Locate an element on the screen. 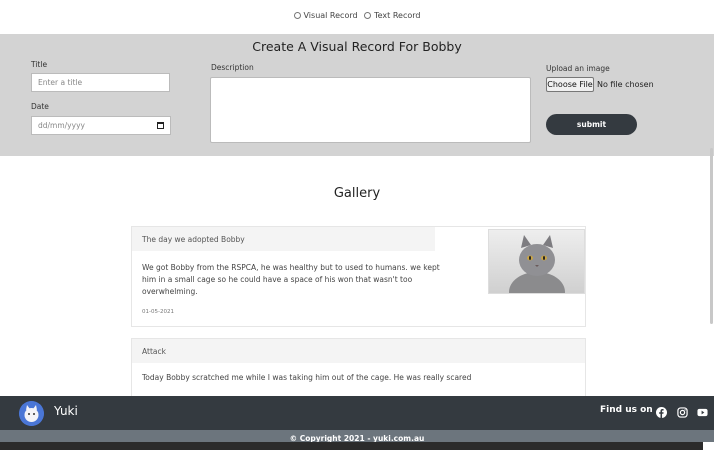  title-input: Enter a title is located at coordinates (100, 82).